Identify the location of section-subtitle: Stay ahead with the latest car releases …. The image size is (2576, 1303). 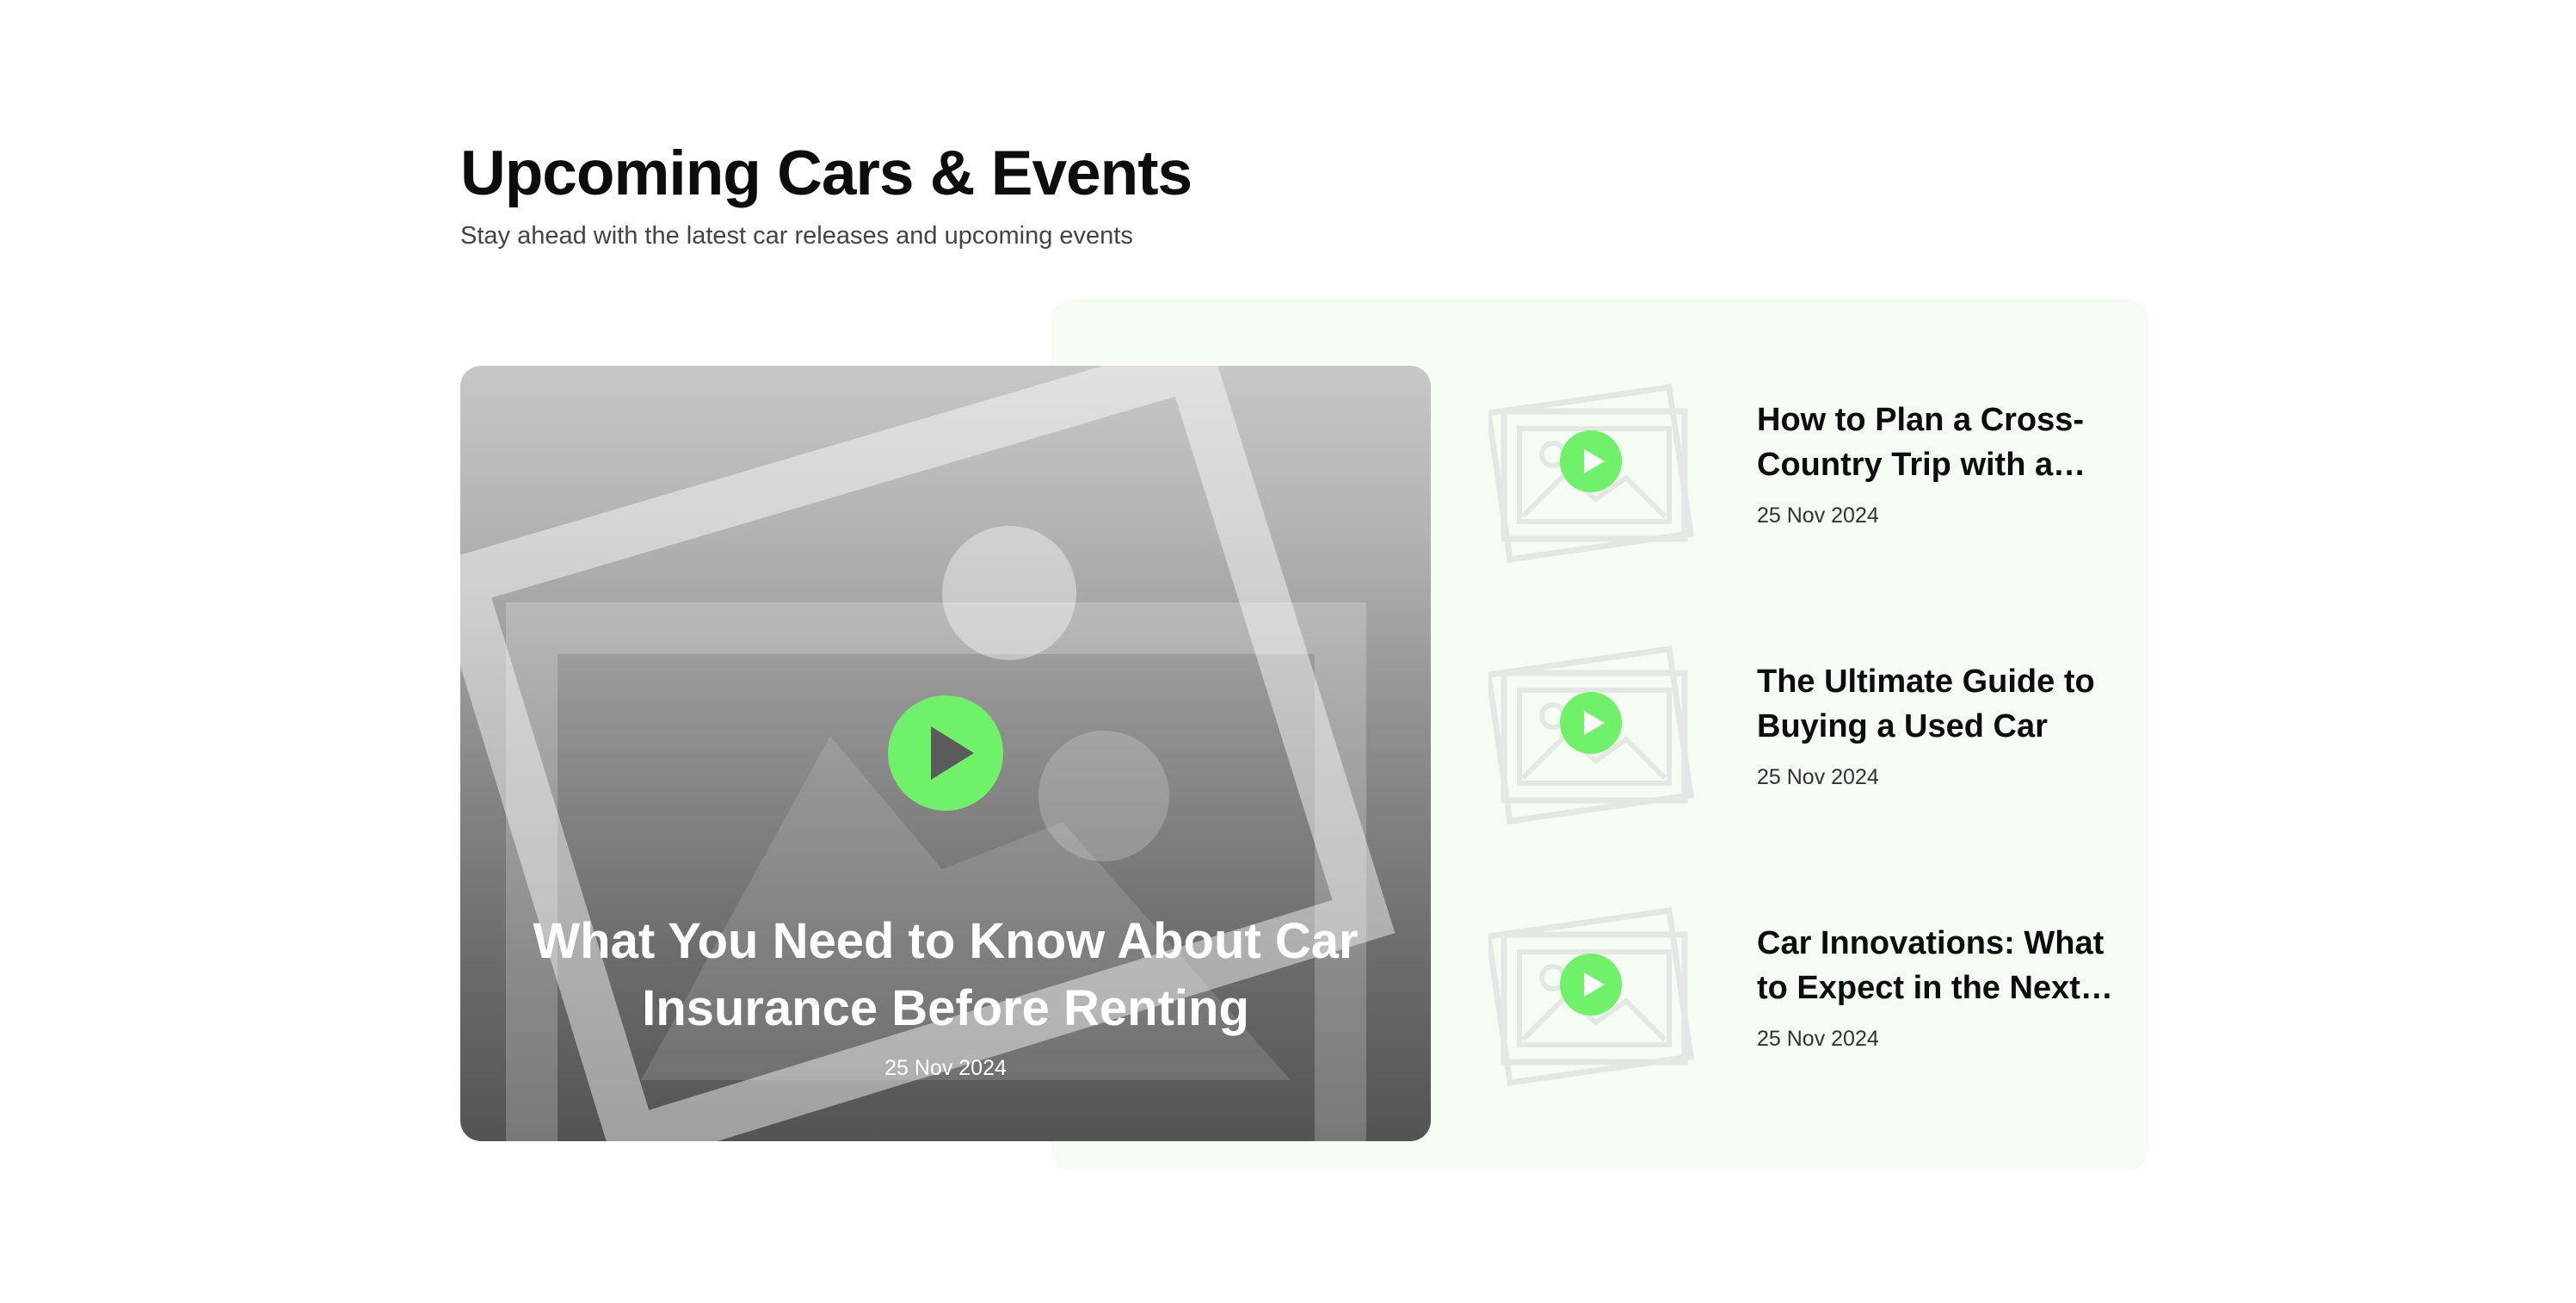
(796, 236).